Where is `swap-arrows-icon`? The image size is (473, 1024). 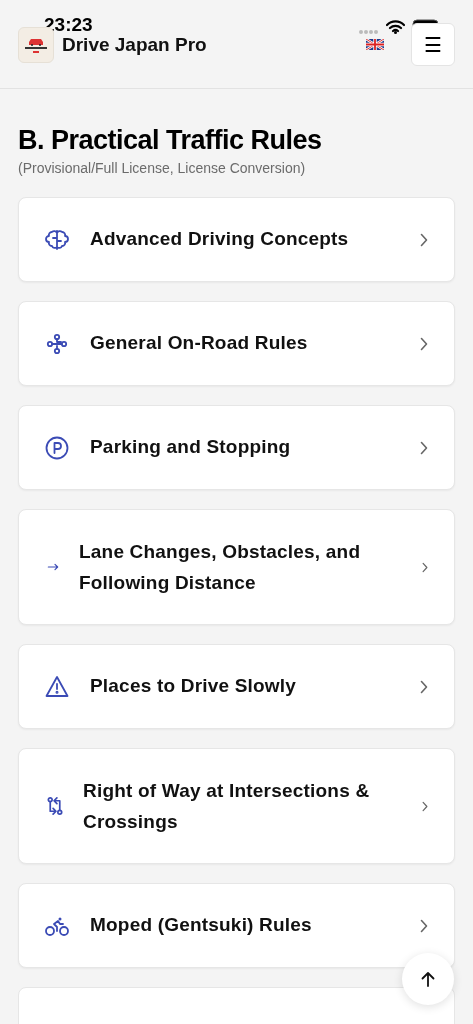 swap-arrows-icon is located at coordinates (55, 806).